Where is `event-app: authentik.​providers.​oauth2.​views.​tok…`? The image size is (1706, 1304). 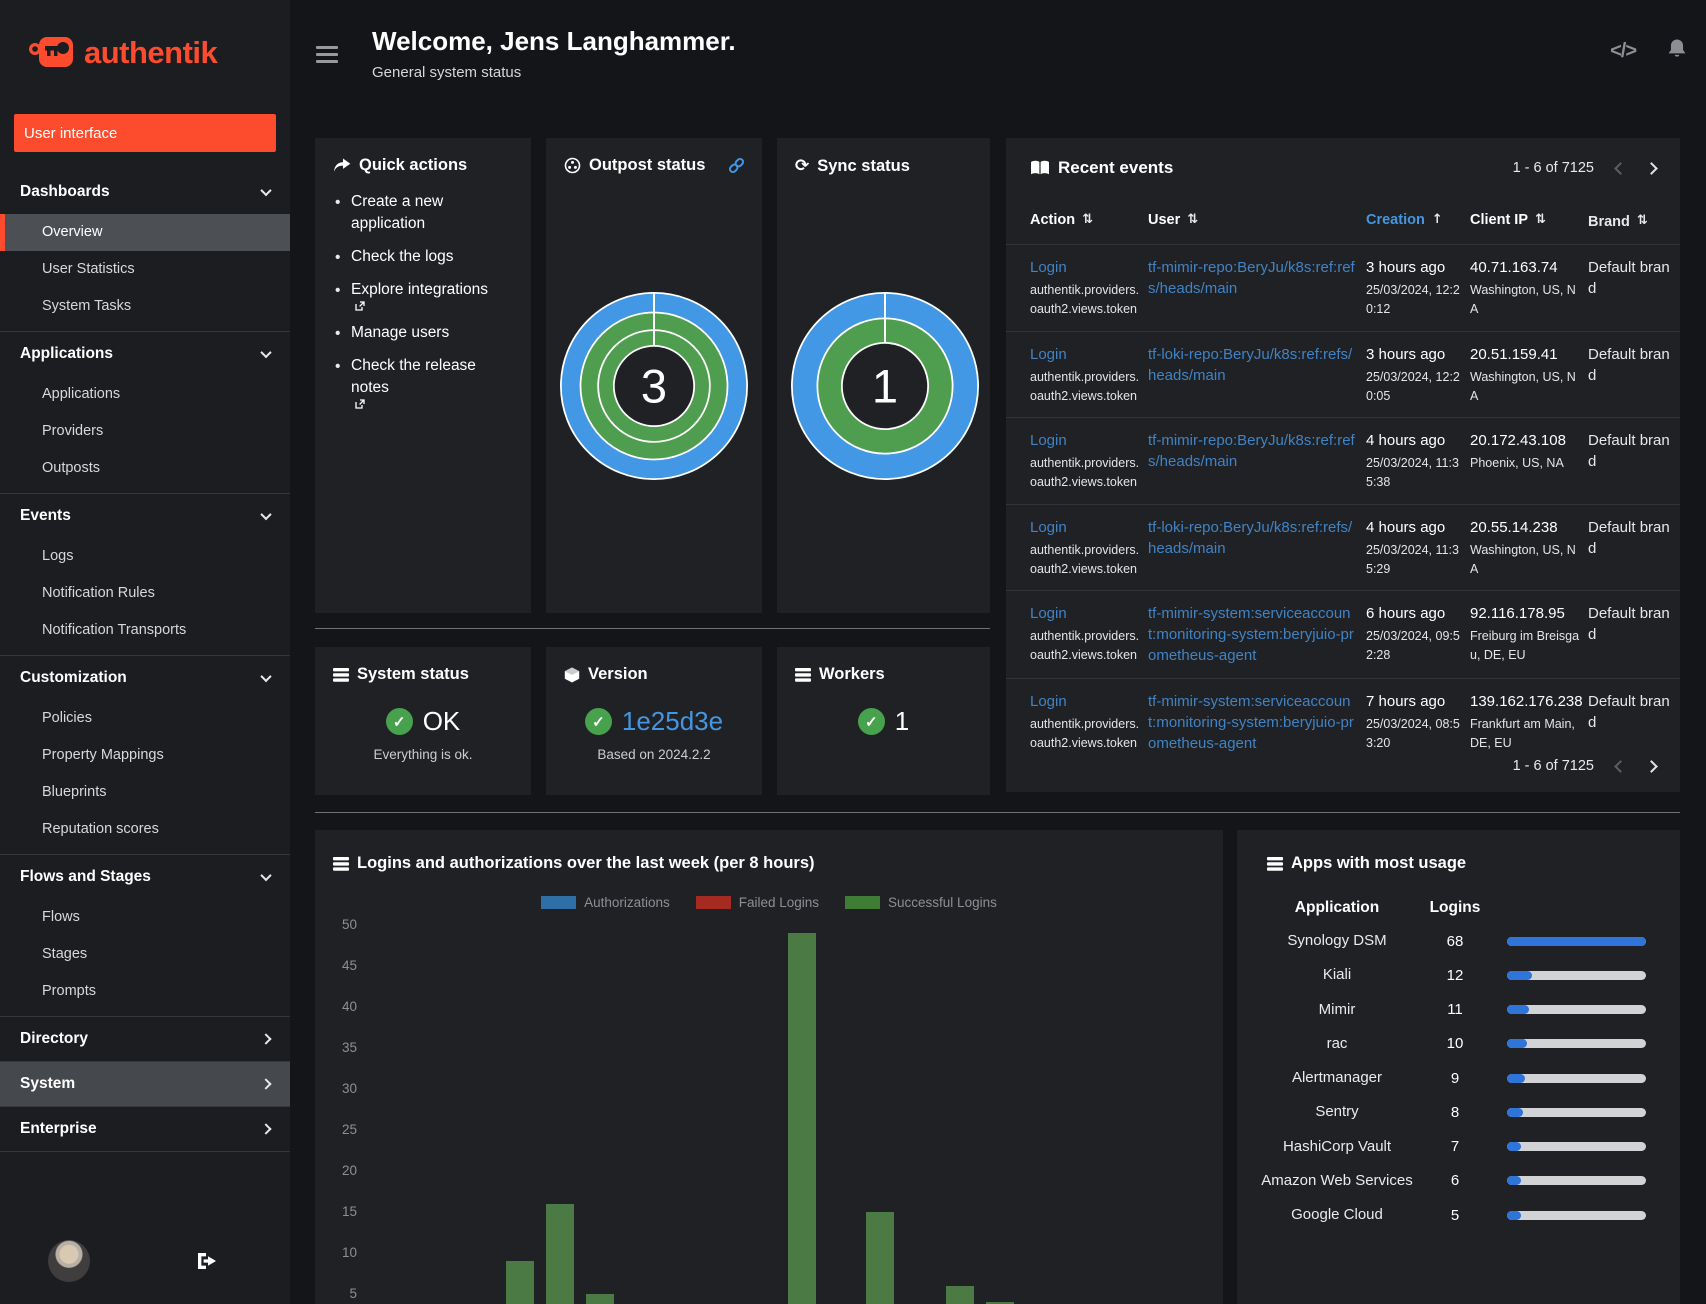
event-app: authentik.​providers.​oauth2.​views.​tok… is located at coordinates (1085, 646).